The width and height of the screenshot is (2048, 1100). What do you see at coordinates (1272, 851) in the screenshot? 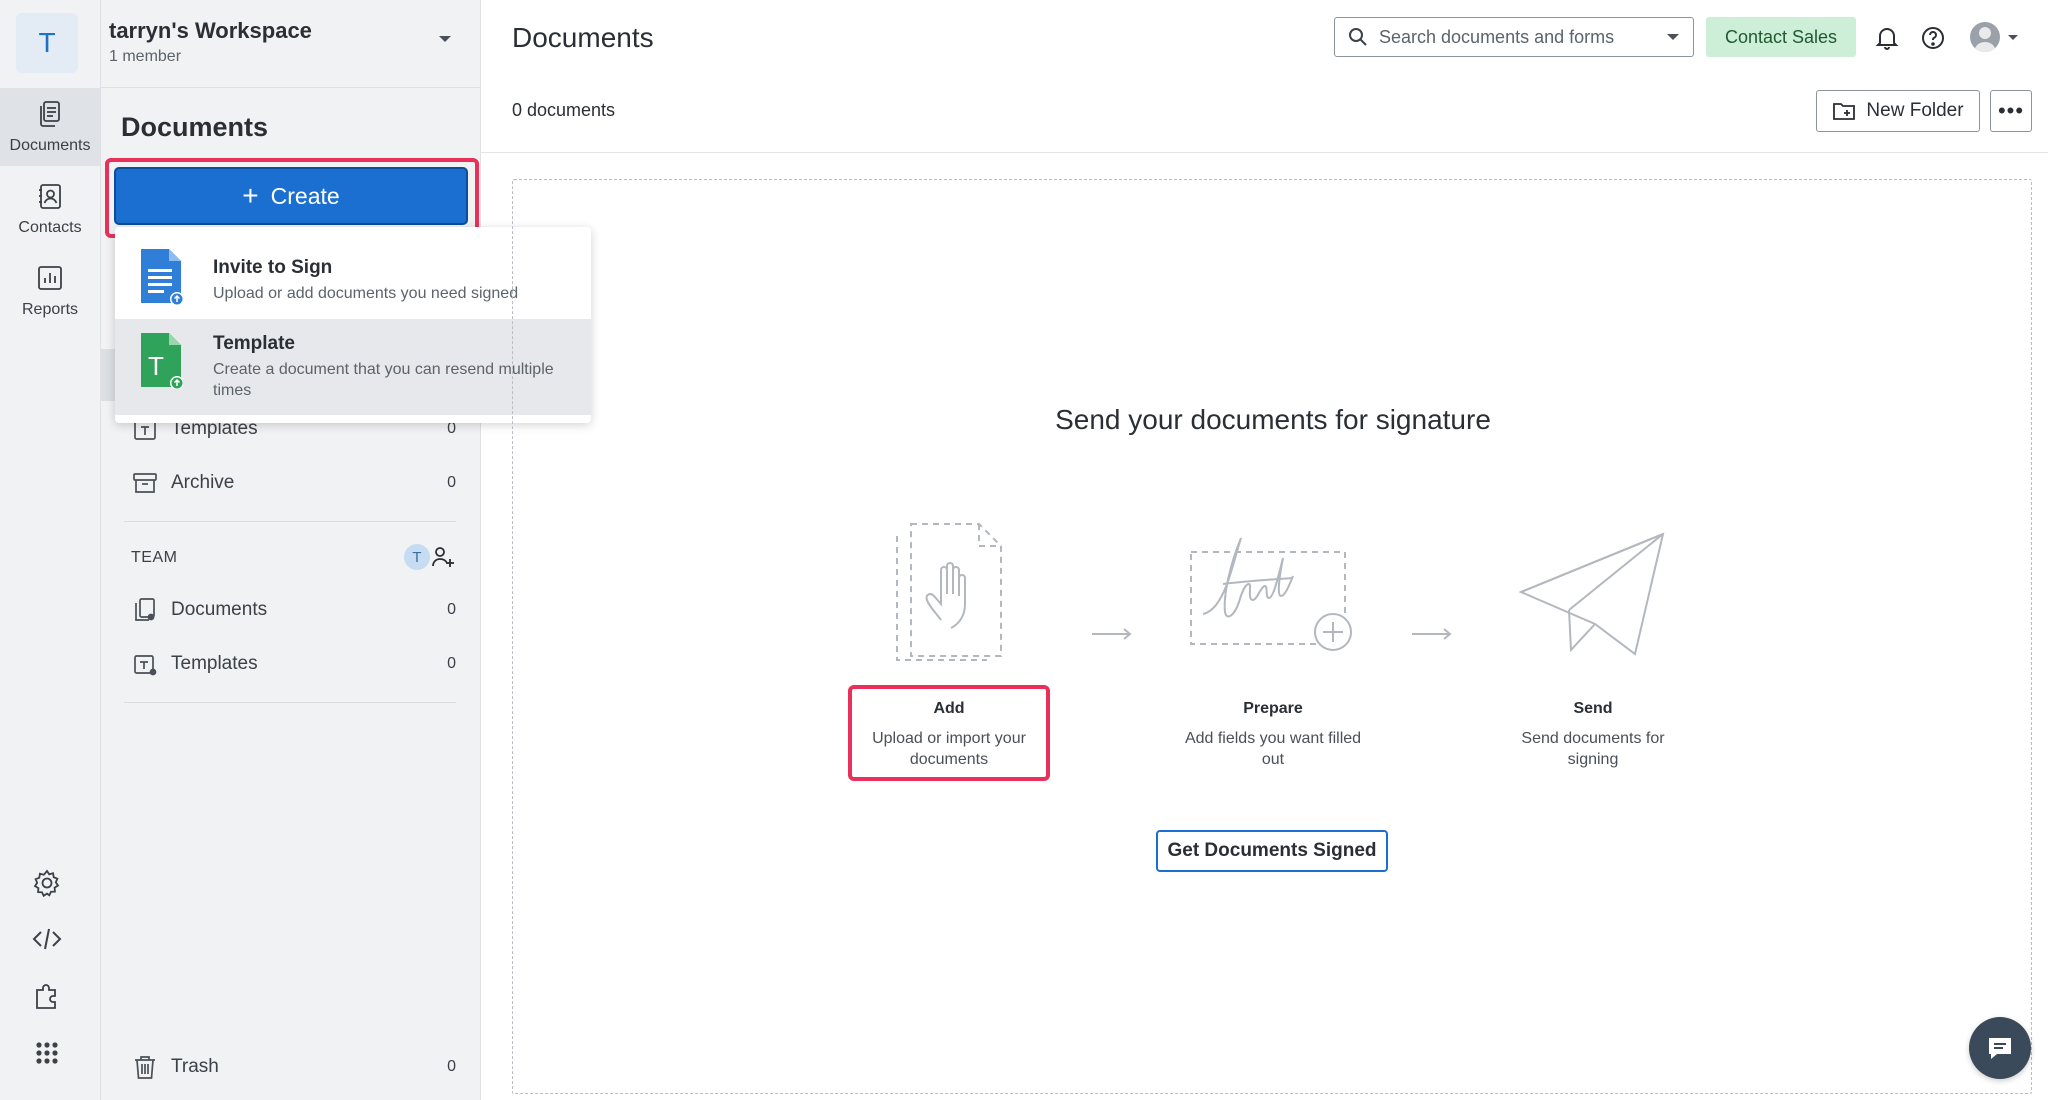
I see `get-documents-signed-button: Get Documents Signed` at bounding box center [1272, 851].